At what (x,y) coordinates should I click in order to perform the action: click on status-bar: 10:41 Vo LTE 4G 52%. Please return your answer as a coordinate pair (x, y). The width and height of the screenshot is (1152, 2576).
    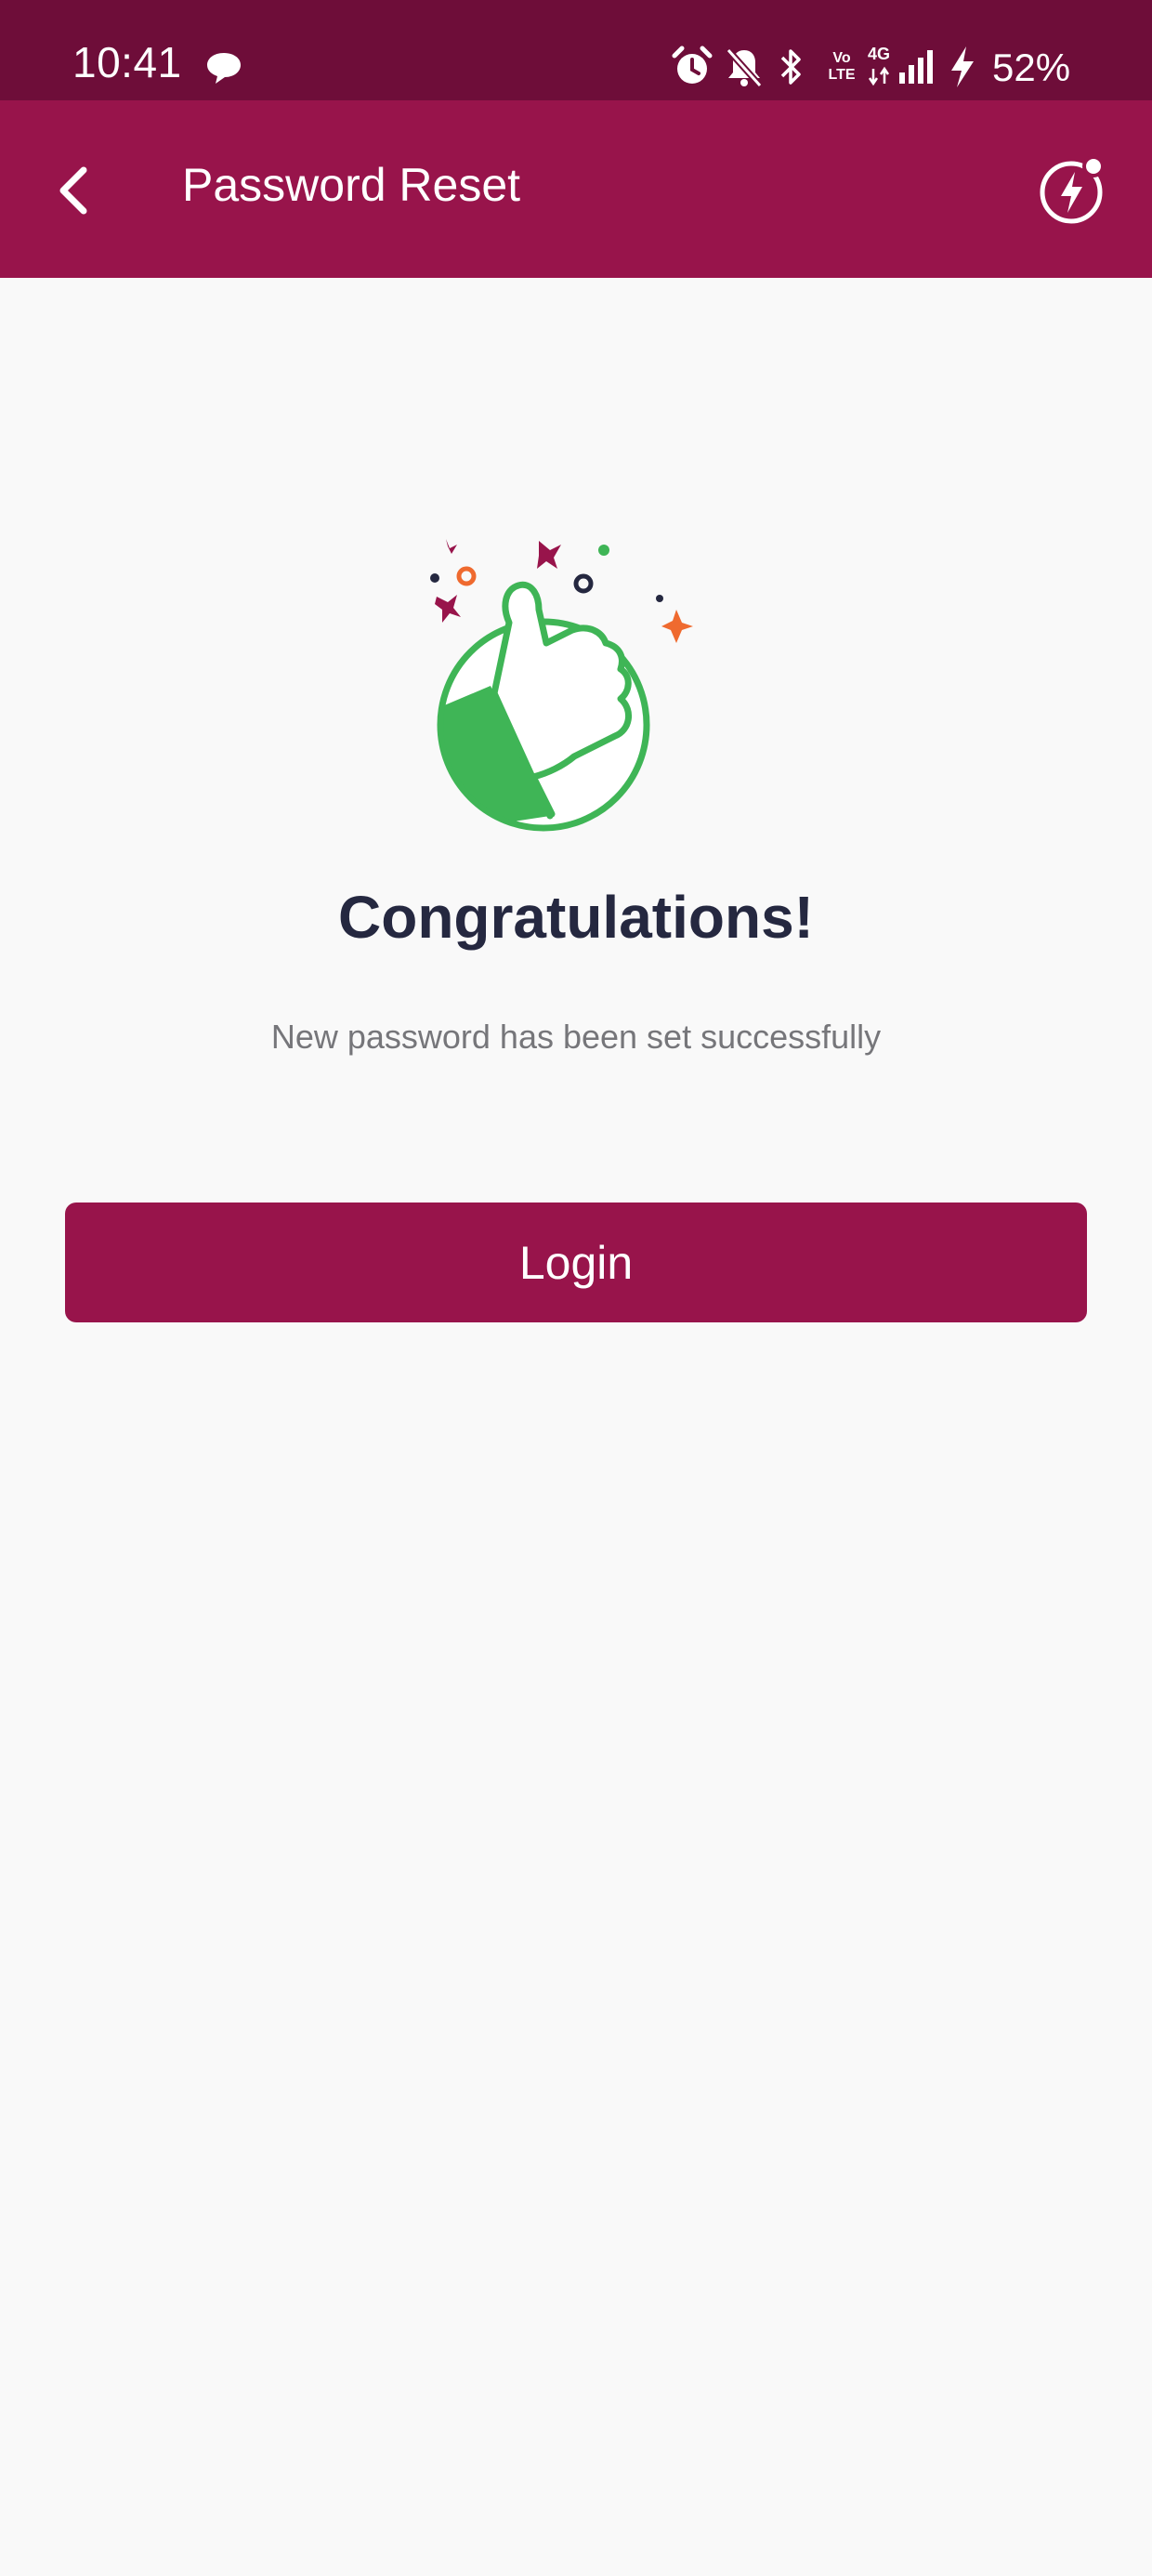
    Looking at the image, I should click on (576, 50).